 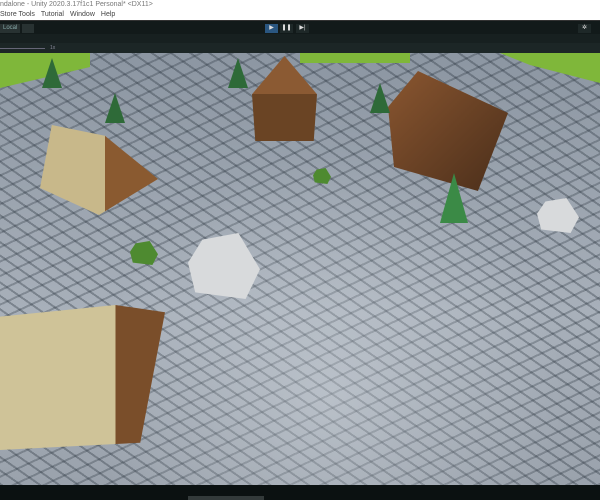 What do you see at coordinates (22, 48) in the screenshot?
I see `scale-slider` at bounding box center [22, 48].